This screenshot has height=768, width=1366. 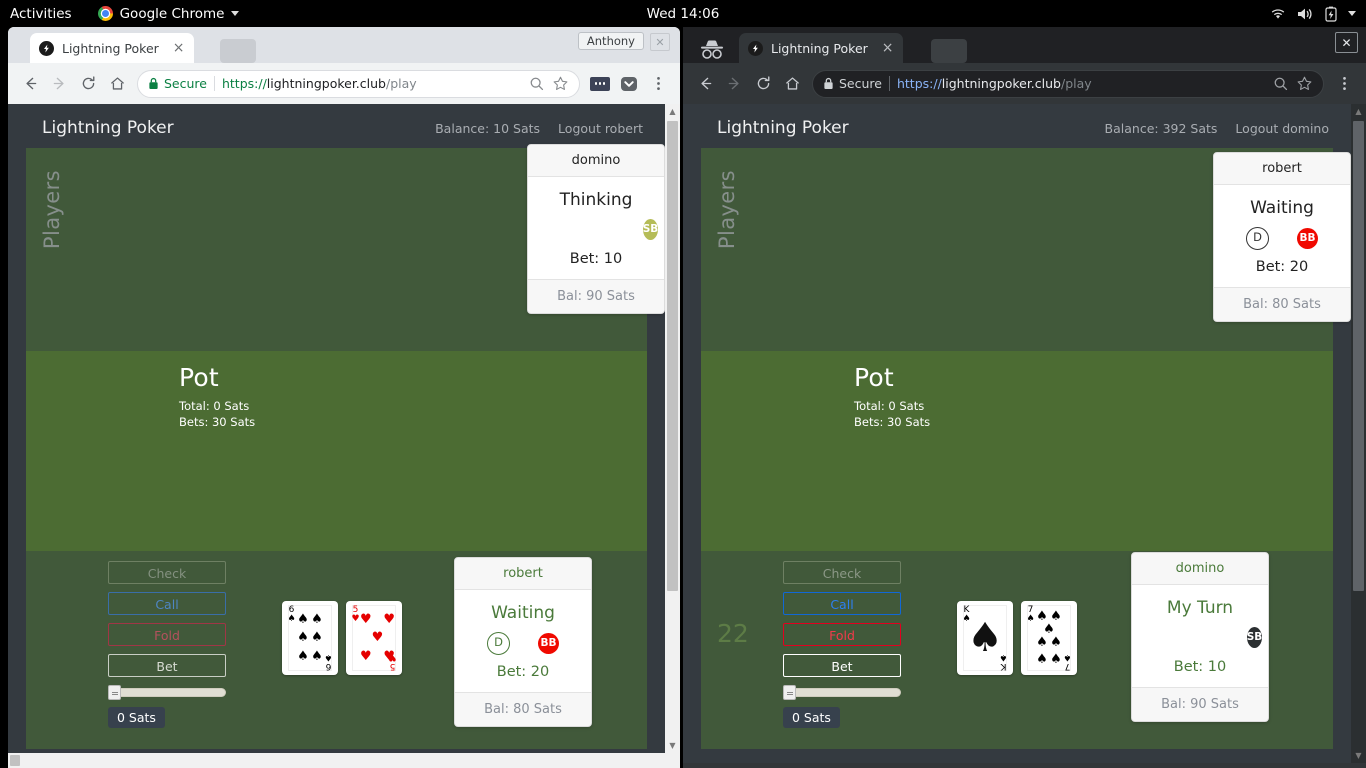 I want to click on battery-icon, so click(x=1331, y=14).